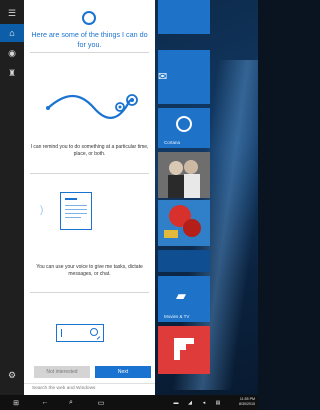 The width and height of the screenshot is (320, 410). What do you see at coordinates (177, 316) in the screenshot?
I see `tile-movies-caption: Movies & TV` at bounding box center [177, 316].